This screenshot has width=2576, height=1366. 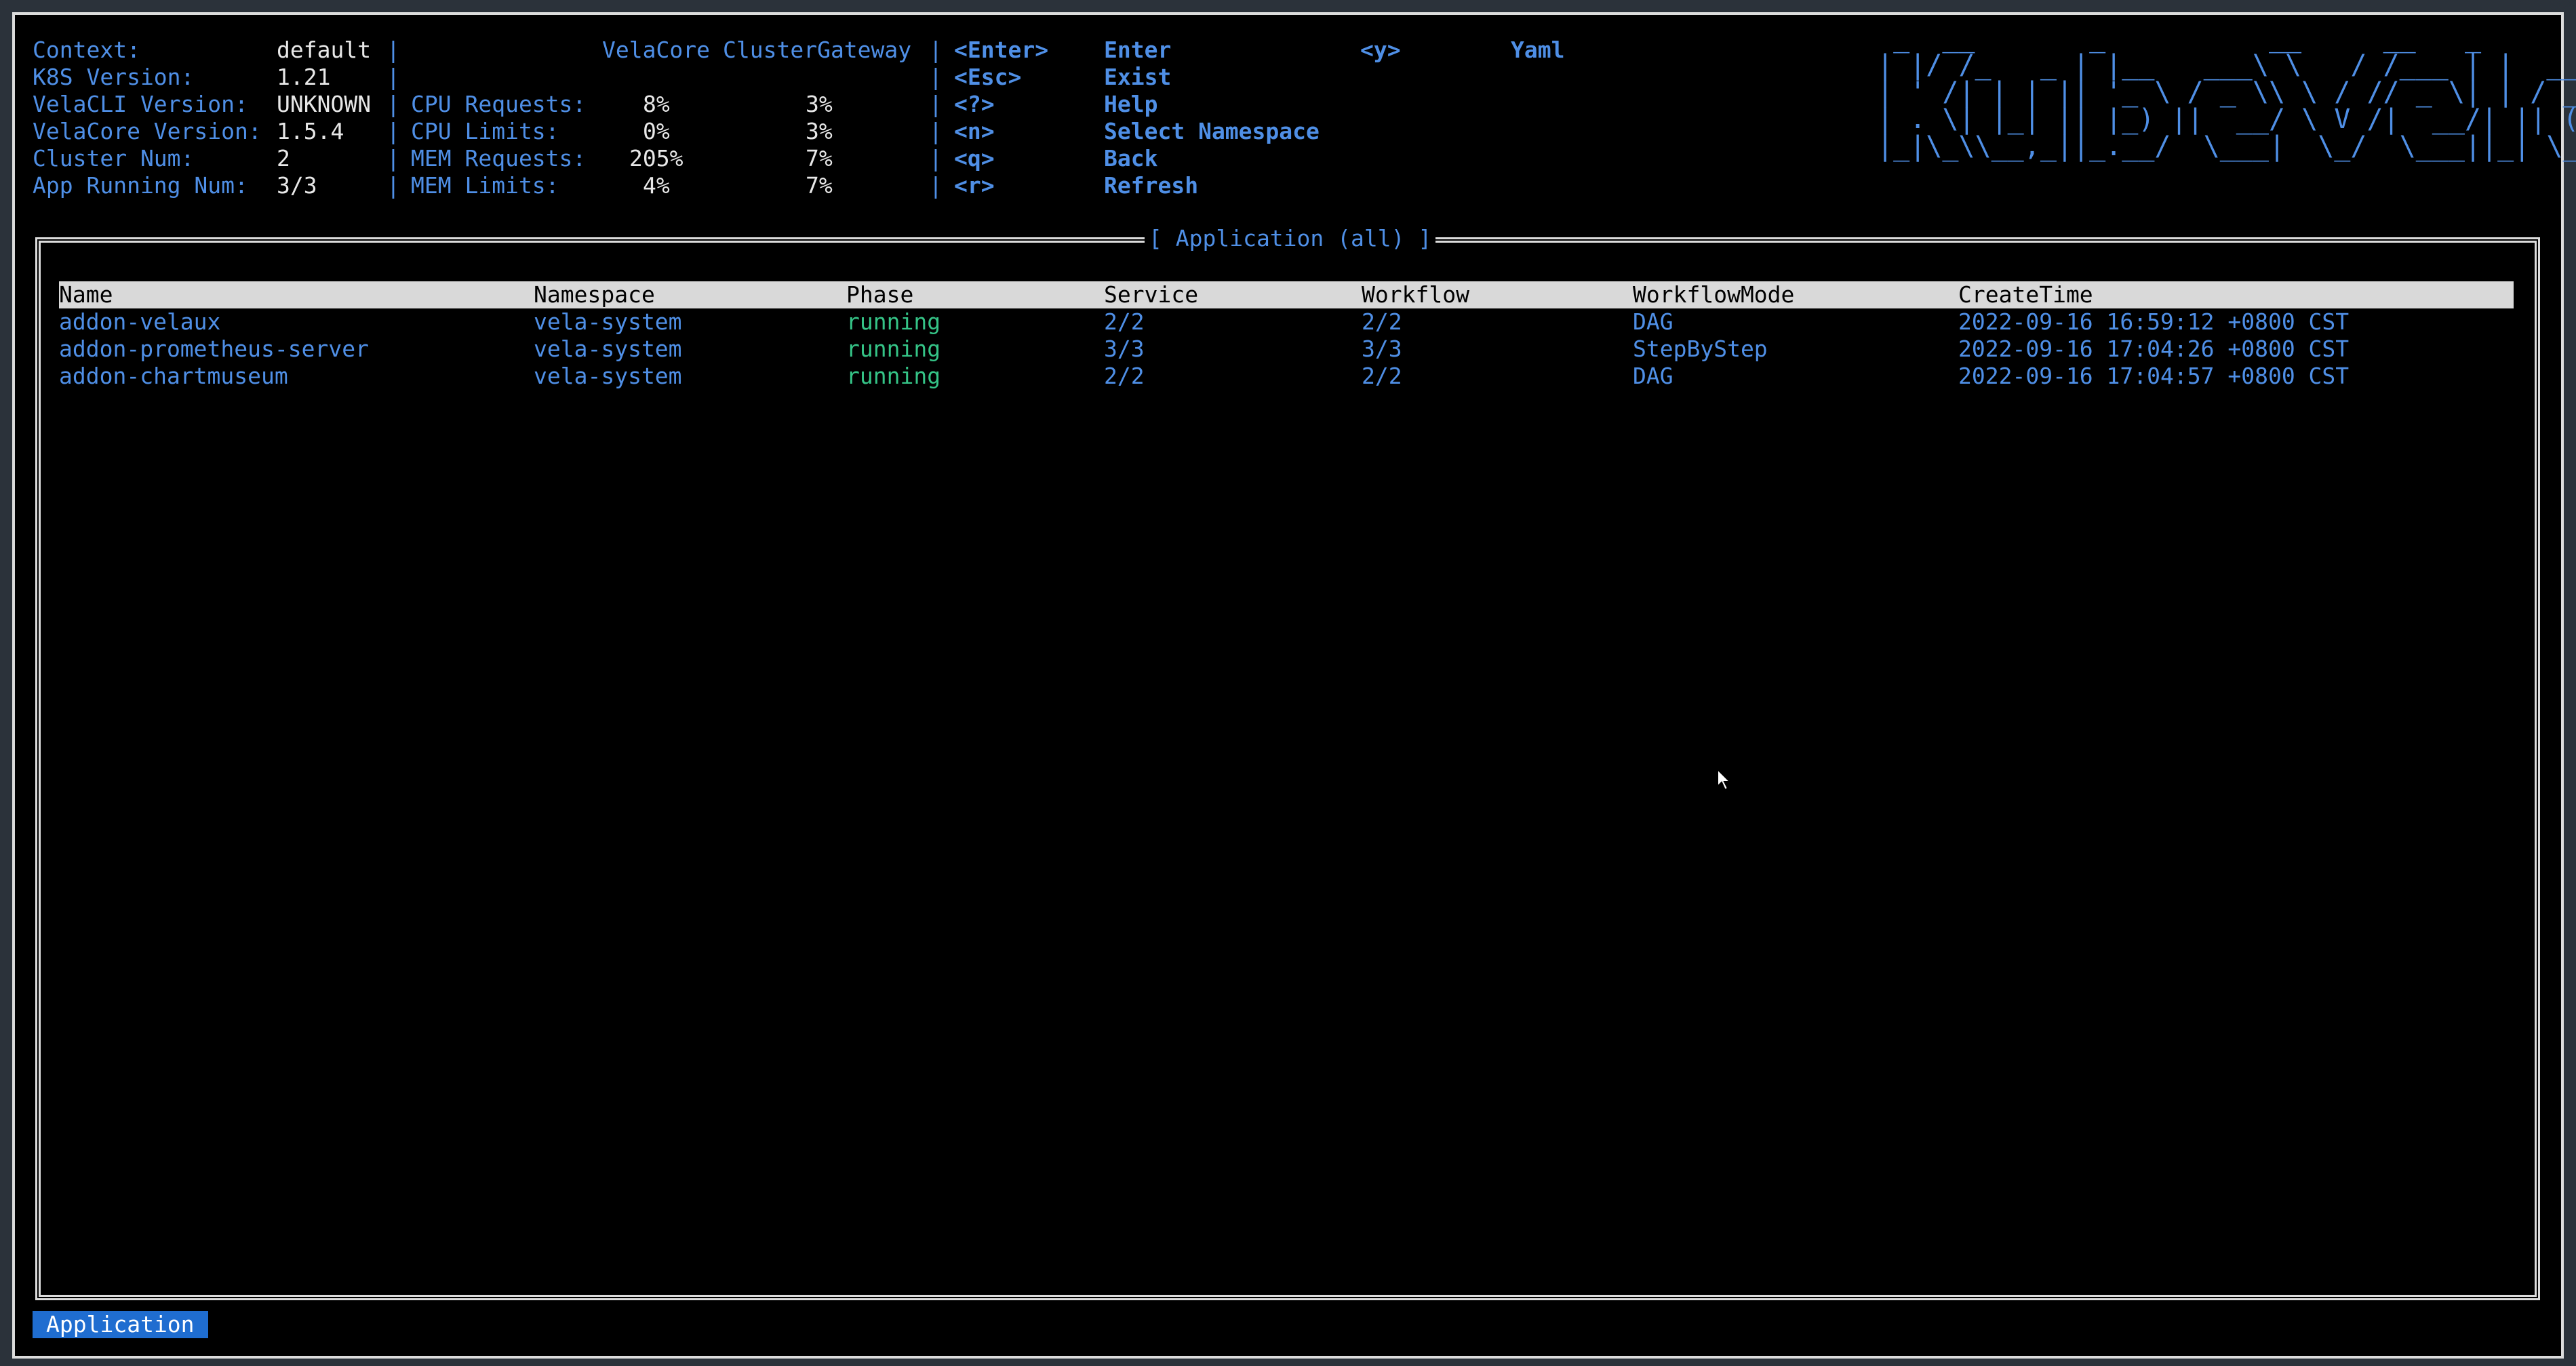 I want to click on key-esc-action: Exist, so click(x=1138, y=77).